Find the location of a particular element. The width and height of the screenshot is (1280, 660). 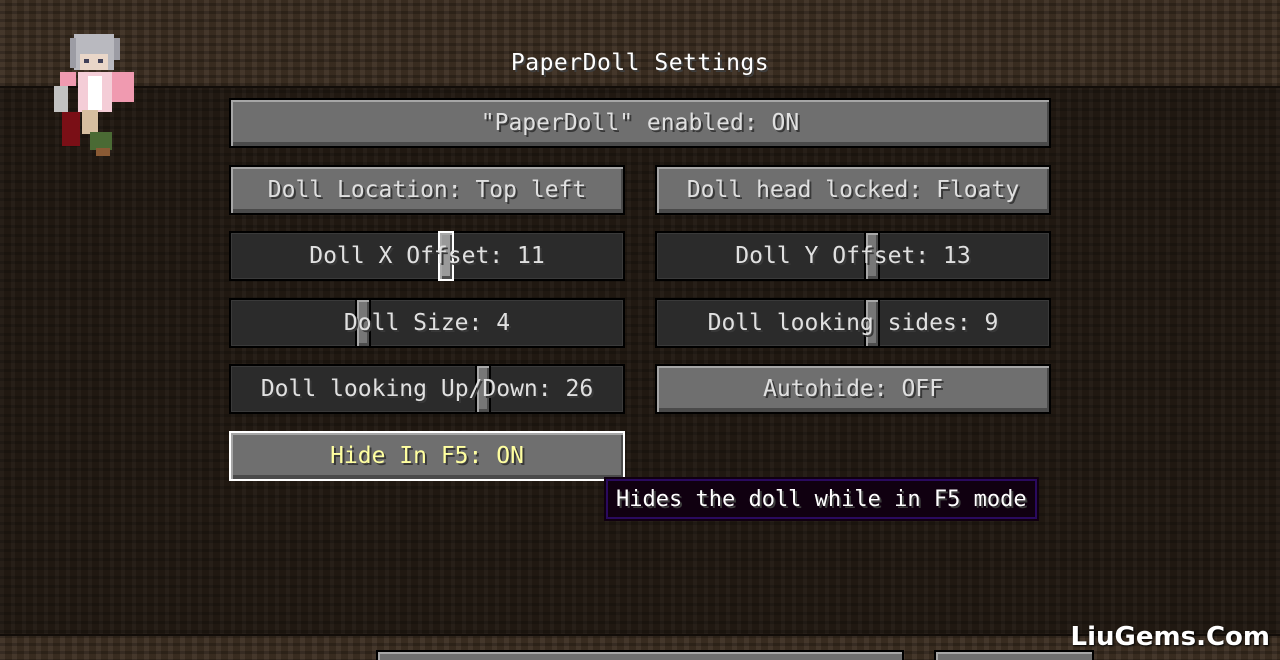

done-button is located at coordinates (640, 655).